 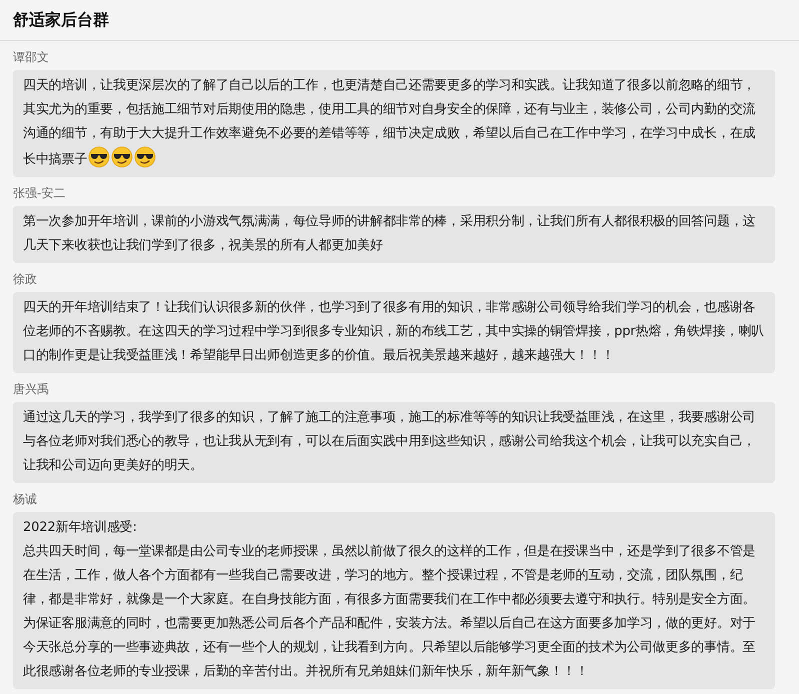 I want to click on message-text: 2022新年培训感受:, so click(x=80, y=528).